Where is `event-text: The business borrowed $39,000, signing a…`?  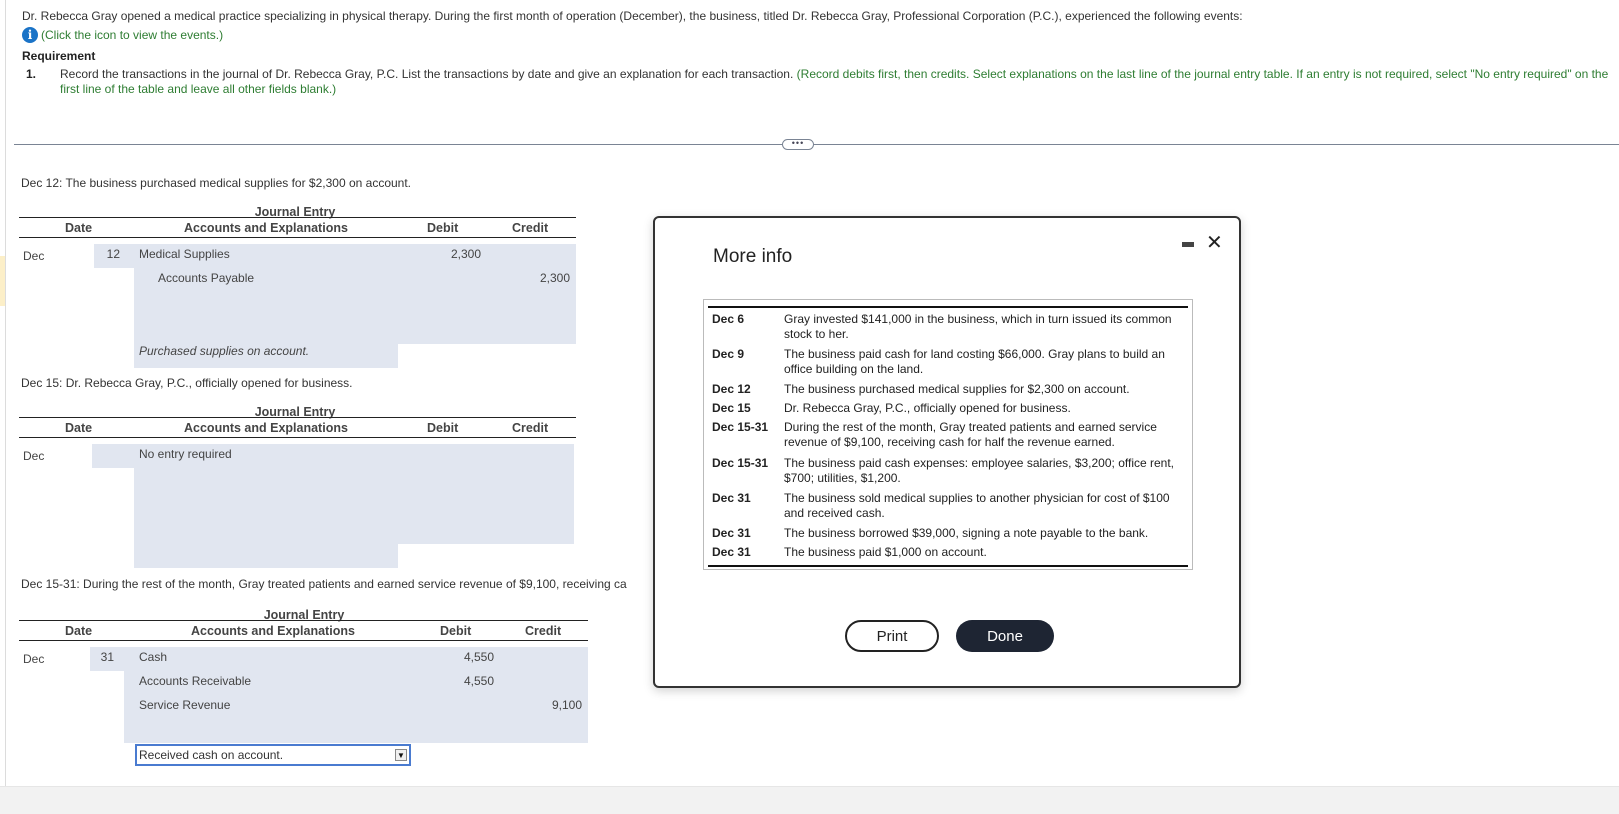 event-text: The business borrowed $39,000, signing a… is located at coordinates (966, 533).